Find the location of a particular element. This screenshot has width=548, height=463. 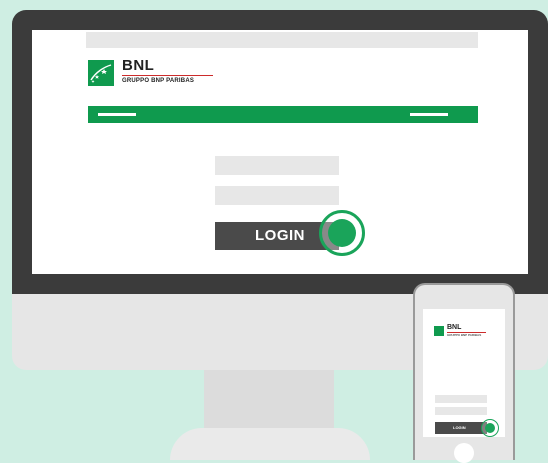

touch-indicator-icon is located at coordinates (342, 233).